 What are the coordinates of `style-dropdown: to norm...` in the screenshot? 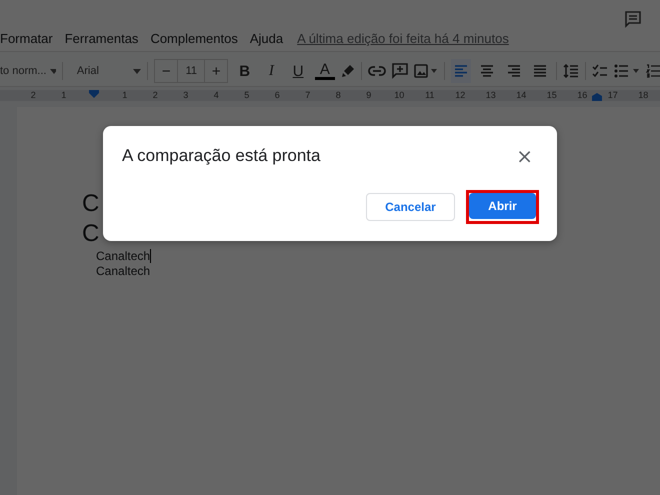 It's located at (28, 71).